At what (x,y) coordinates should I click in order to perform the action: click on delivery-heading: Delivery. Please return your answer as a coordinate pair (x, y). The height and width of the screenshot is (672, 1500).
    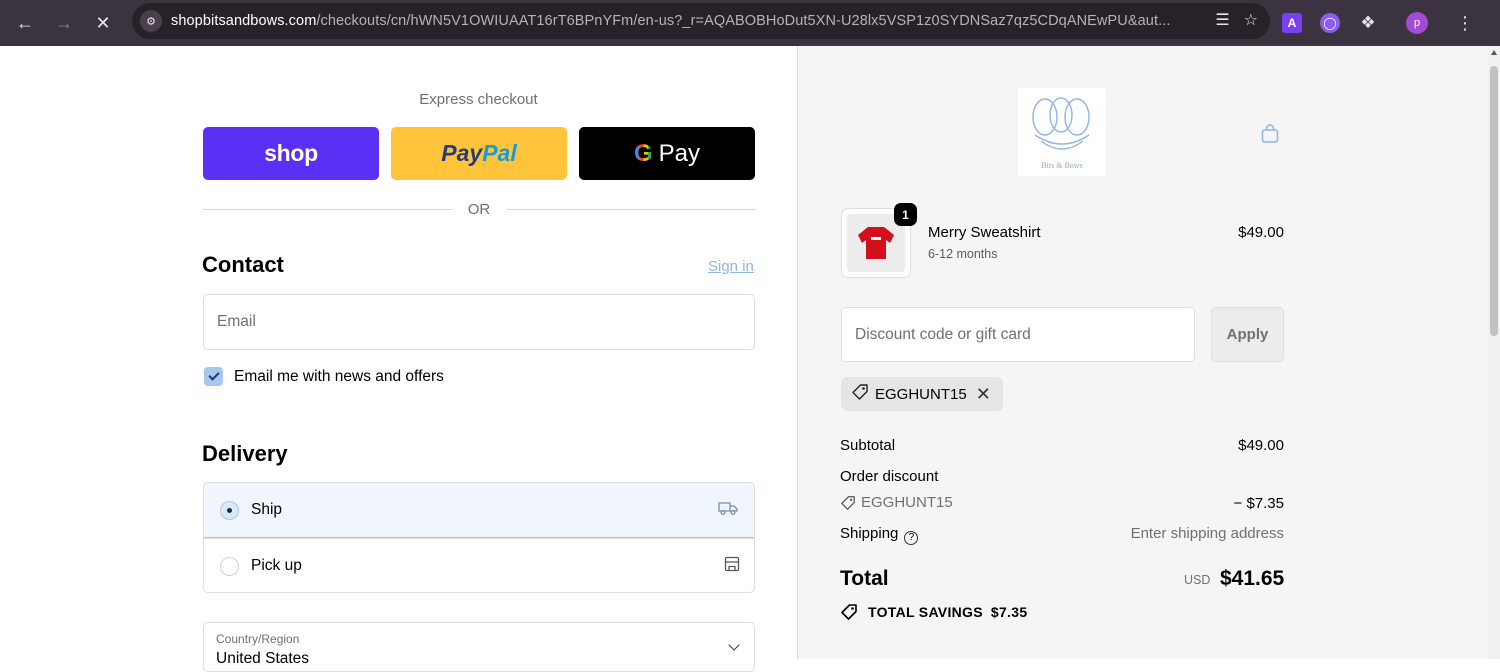
    Looking at the image, I should click on (245, 453).